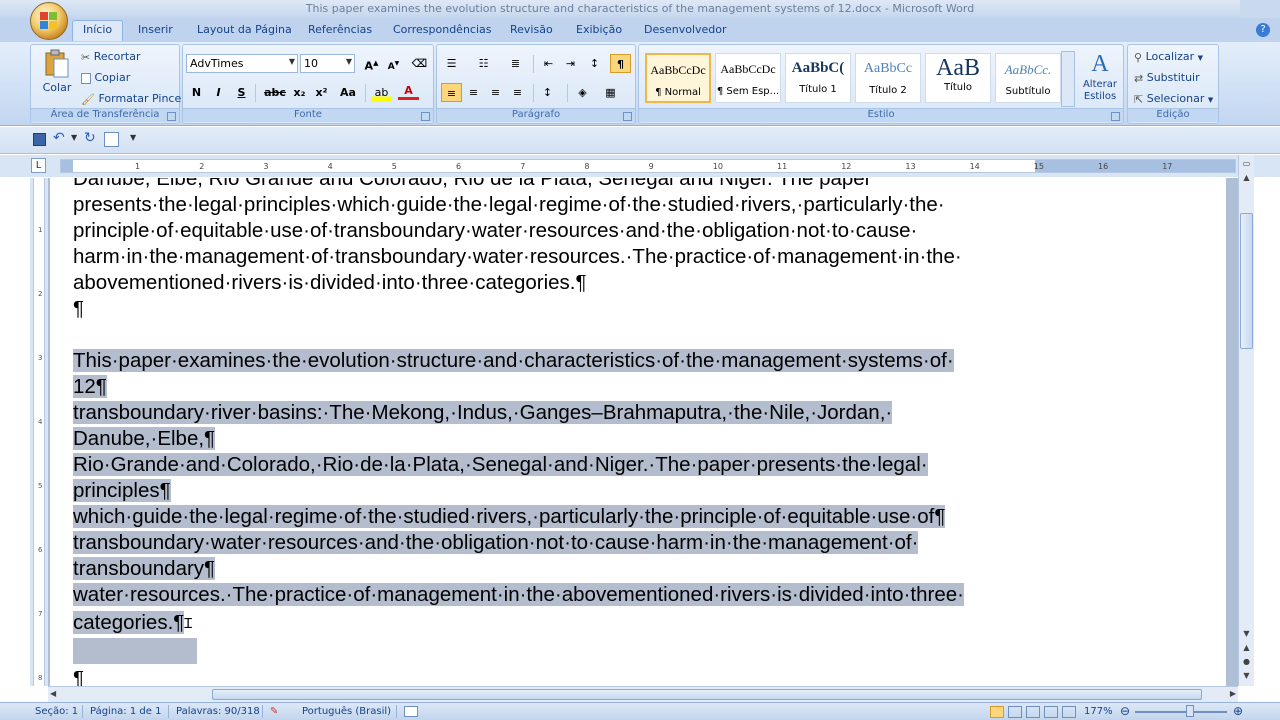 The image size is (1280, 720). What do you see at coordinates (627, 116) in the screenshot?
I see `paragraph-launcher` at bounding box center [627, 116].